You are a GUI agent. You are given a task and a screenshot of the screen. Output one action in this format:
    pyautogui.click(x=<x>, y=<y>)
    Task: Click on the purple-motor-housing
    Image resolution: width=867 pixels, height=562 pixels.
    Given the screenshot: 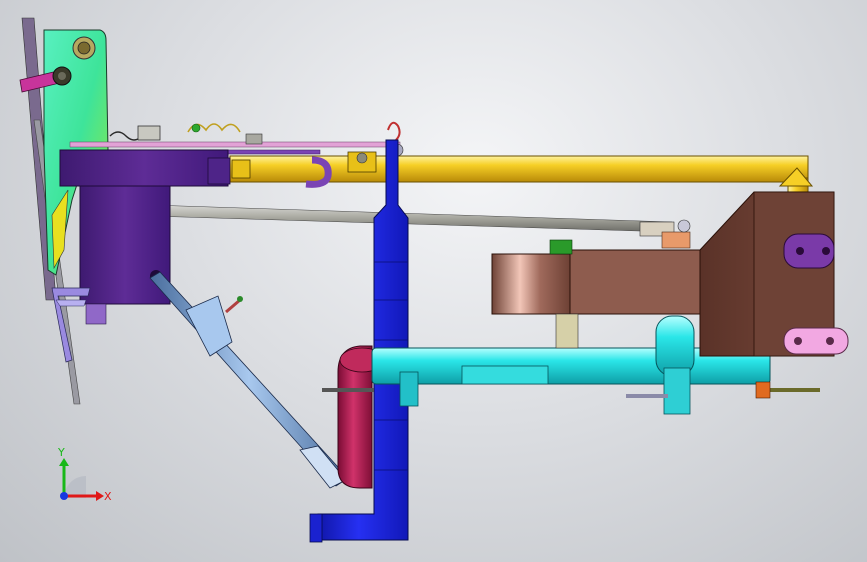 What is the action you would take?
    pyautogui.click(x=145, y=237)
    